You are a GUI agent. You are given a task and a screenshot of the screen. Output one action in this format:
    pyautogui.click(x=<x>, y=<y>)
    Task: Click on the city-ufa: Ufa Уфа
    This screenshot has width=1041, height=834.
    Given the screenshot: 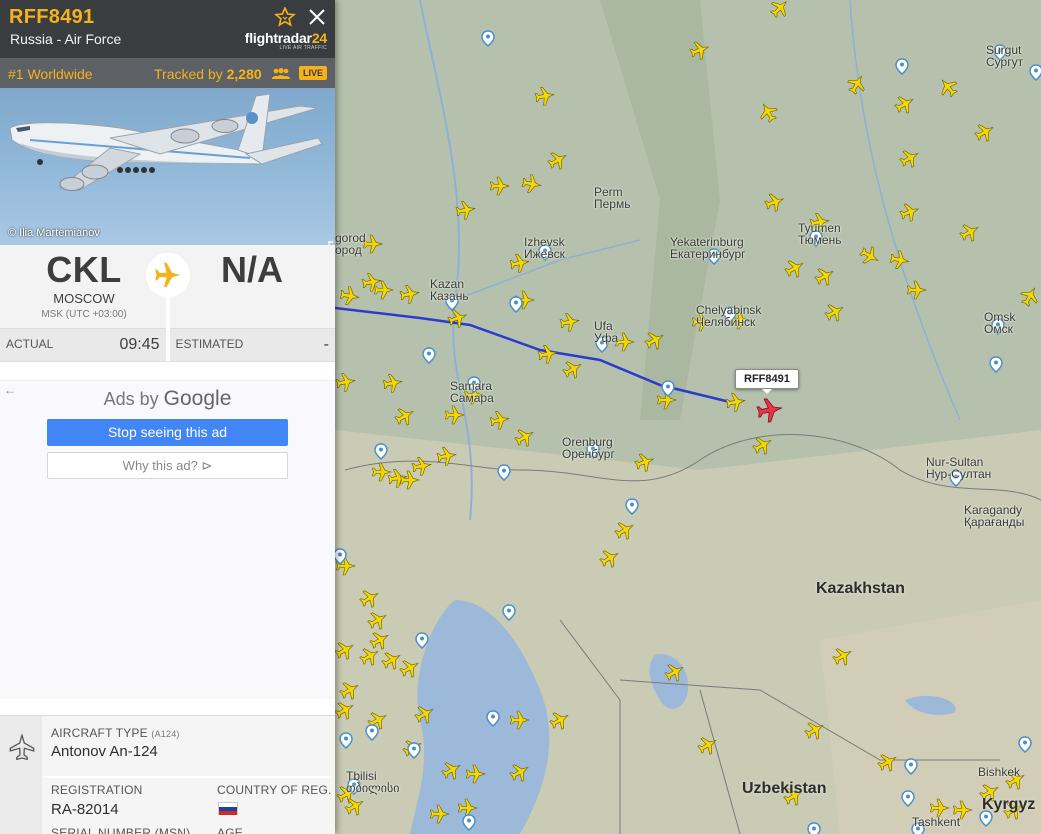 What is the action you would take?
    pyautogui.click(x=606, y=332)
    